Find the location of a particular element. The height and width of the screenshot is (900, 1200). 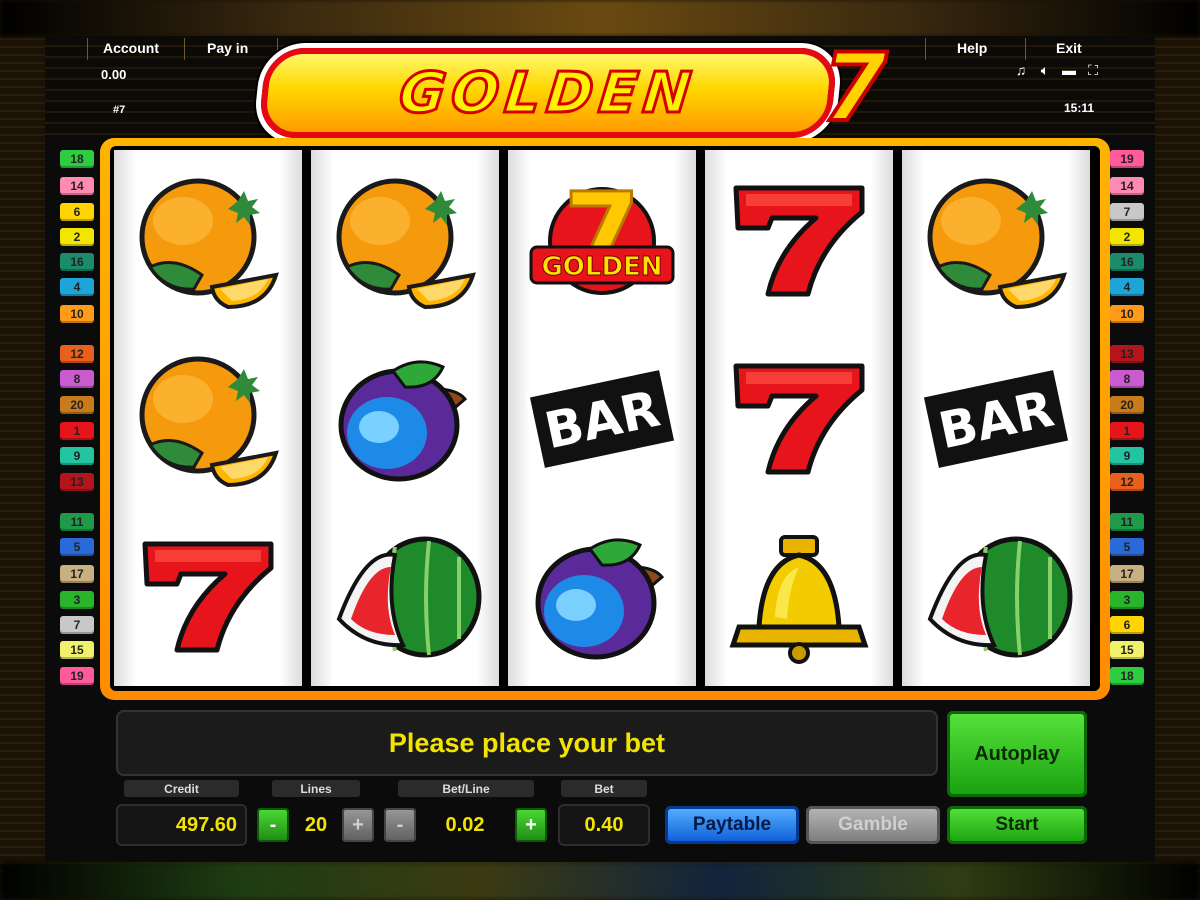

message-text: Please place your bet is located at coordinates (527, 742).